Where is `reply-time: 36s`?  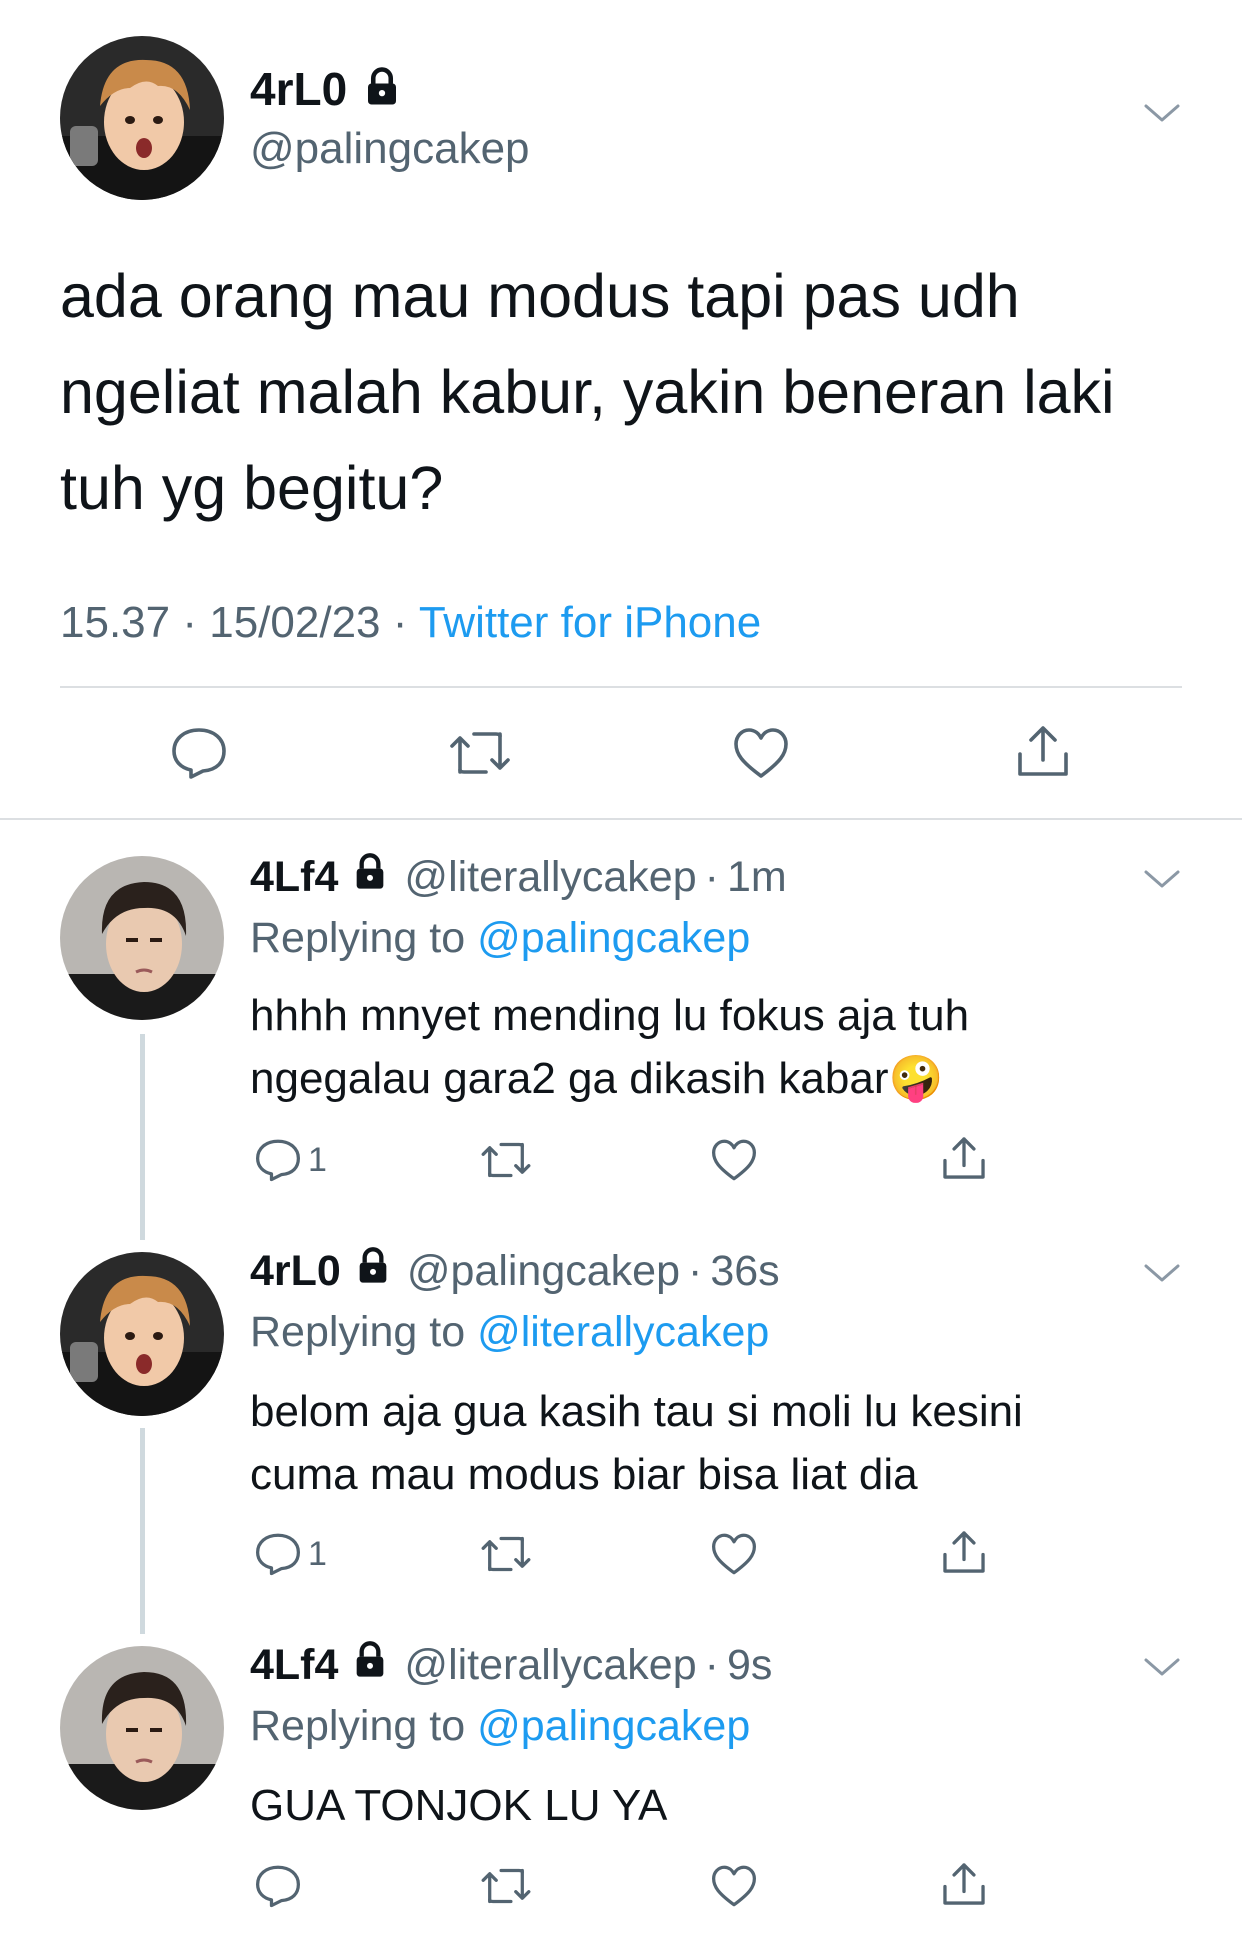 reply-time: 36s is located at coordinates (744, 1271).